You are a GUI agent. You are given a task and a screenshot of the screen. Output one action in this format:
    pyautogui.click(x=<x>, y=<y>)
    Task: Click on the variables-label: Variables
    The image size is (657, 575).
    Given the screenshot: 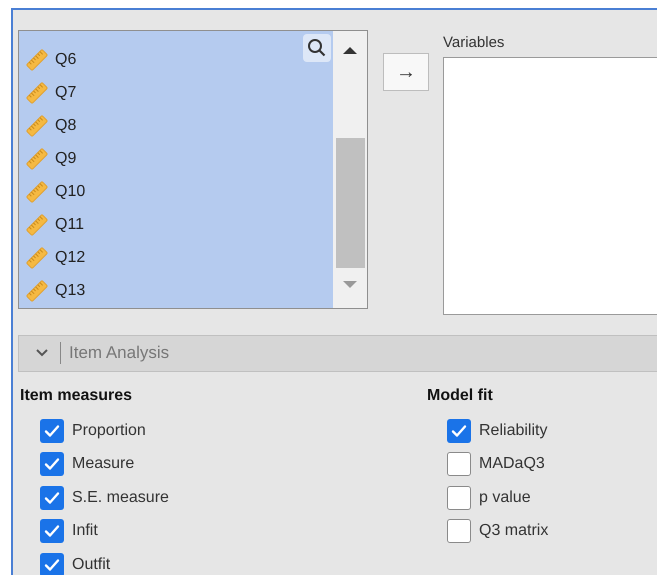 What is the action you would take?
    pyautogui.click(x=474, y=43)
    